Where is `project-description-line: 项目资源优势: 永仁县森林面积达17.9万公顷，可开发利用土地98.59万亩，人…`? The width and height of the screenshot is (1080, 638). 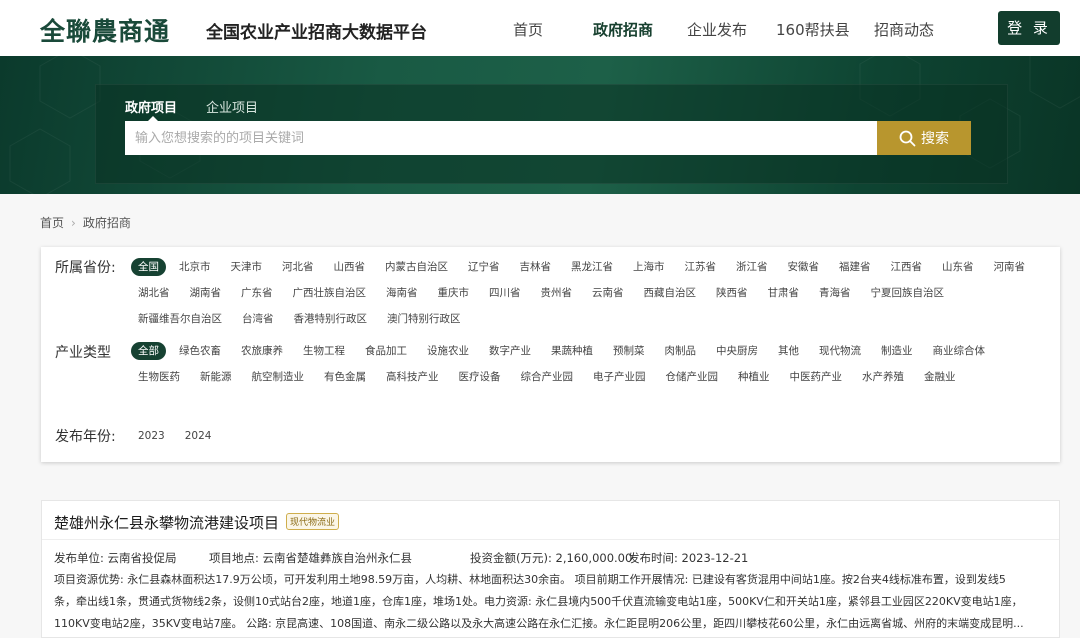 project-description-line: 项目资源优势: 永仁县森林面积达17.9万公顷，可开发利用土地98.59万亩，人… is located at coordinates (530, 579).